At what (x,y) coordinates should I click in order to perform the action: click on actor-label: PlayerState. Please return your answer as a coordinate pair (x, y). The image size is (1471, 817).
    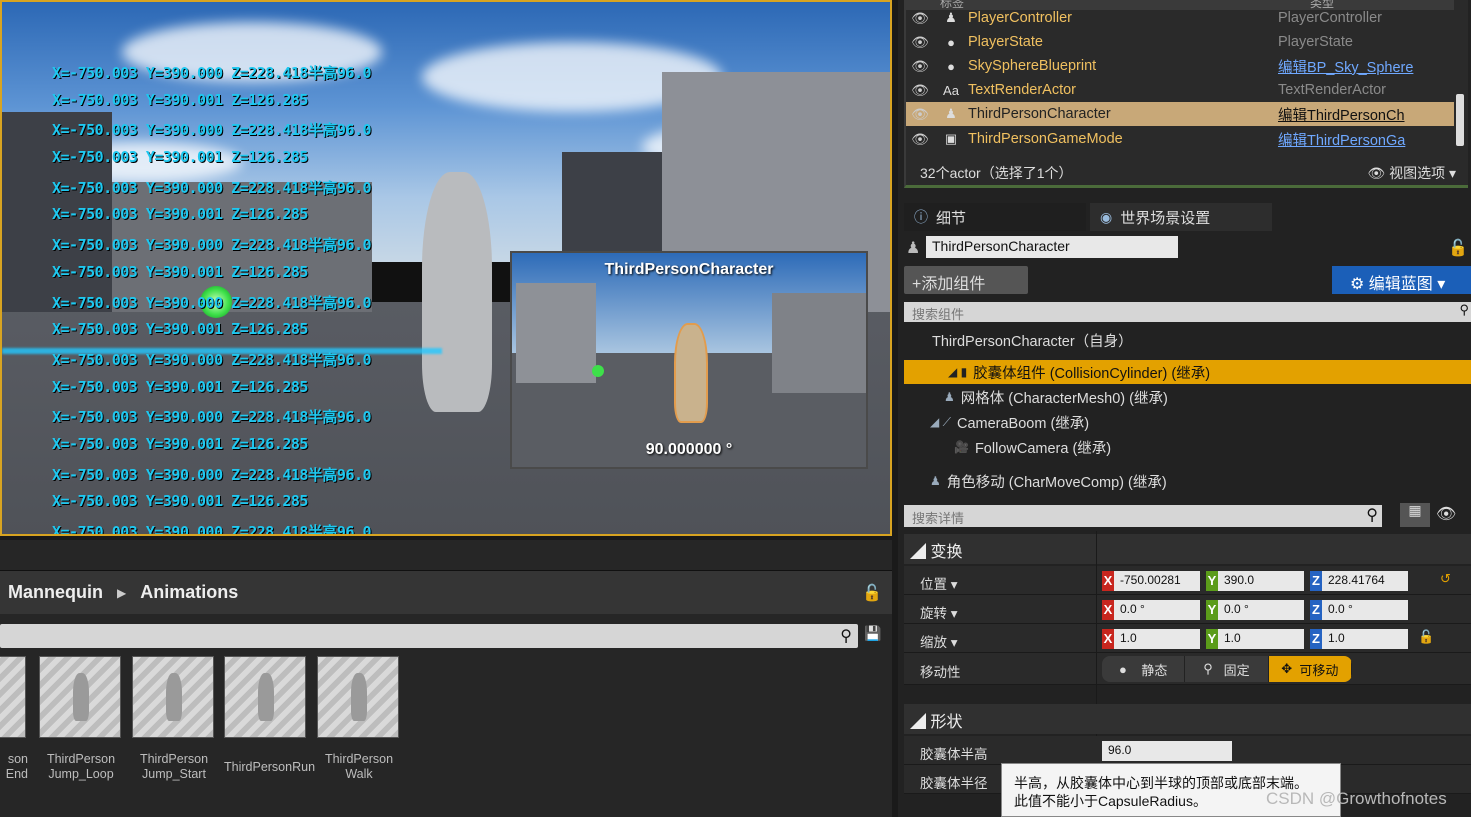
    Looking at the image, I should click on (1005, 42).